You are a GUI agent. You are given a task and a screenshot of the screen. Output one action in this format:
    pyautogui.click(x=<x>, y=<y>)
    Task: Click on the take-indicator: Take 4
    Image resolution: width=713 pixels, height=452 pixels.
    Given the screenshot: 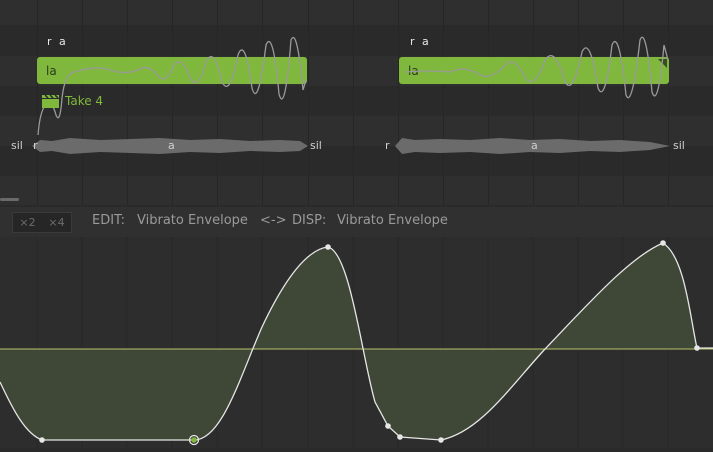 What is the action you would take?
    pyautogui.click(x=72, y=101)
    